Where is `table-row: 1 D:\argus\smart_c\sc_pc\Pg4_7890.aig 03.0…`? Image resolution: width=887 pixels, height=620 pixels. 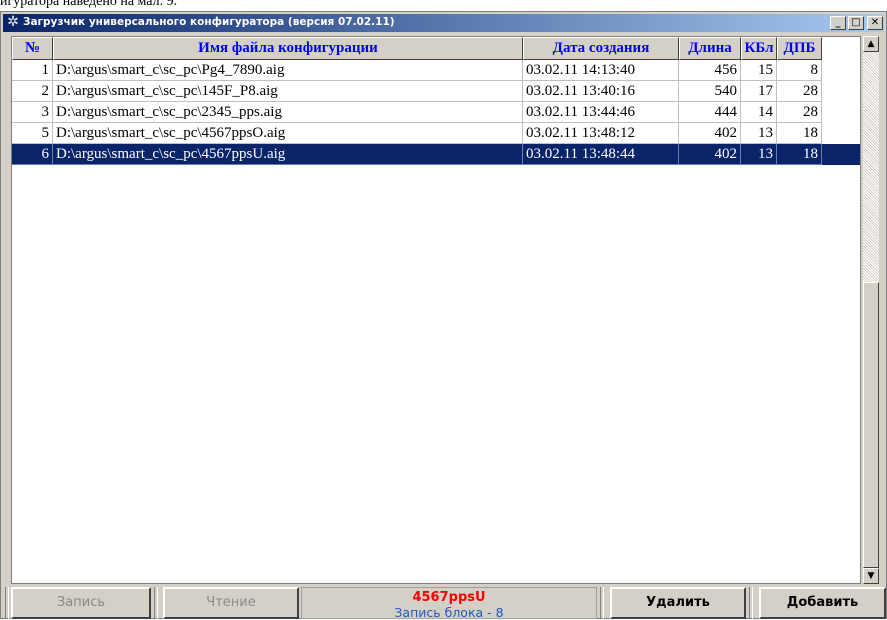
table-row: 1 D:\argus\smart_c\sc_pc\Pg4_7890.aig 03.0… is located at coordinates (436, 70).